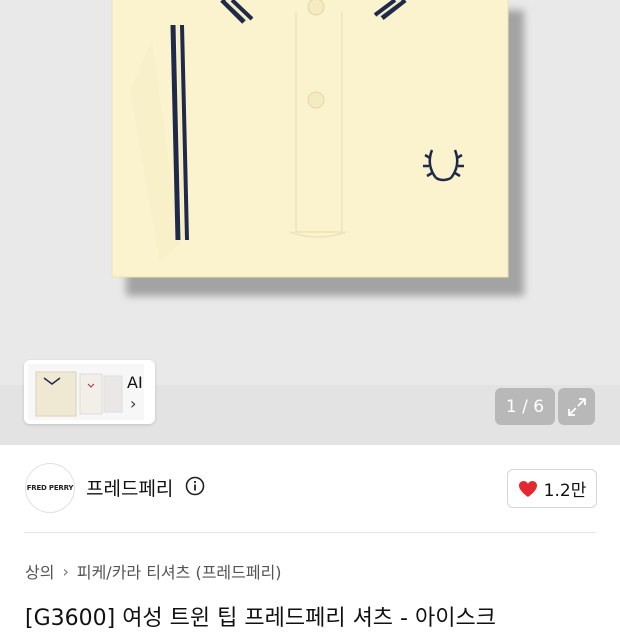  I want to click on expand-button, so click(576, 406).